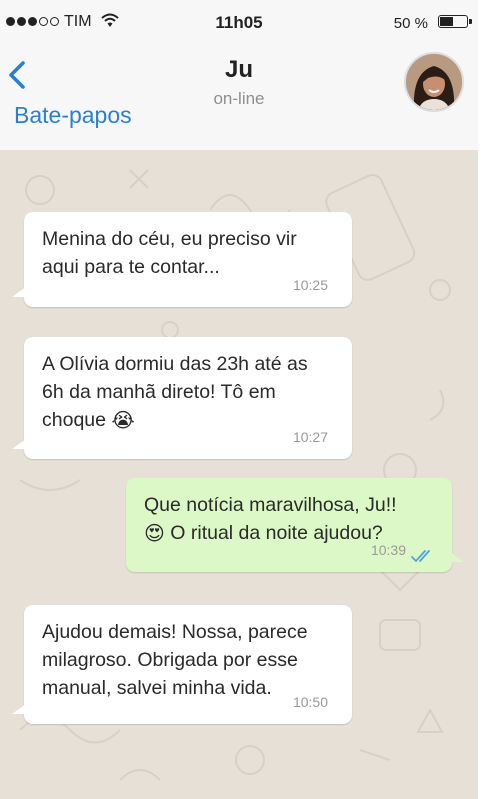 The width and height of the screenshot is (484, 799). Describe the element at coordinates (270, 505) in the screenshot. I see `message-text-line: Que notícia maravilhosa, Ju!!` at that location.